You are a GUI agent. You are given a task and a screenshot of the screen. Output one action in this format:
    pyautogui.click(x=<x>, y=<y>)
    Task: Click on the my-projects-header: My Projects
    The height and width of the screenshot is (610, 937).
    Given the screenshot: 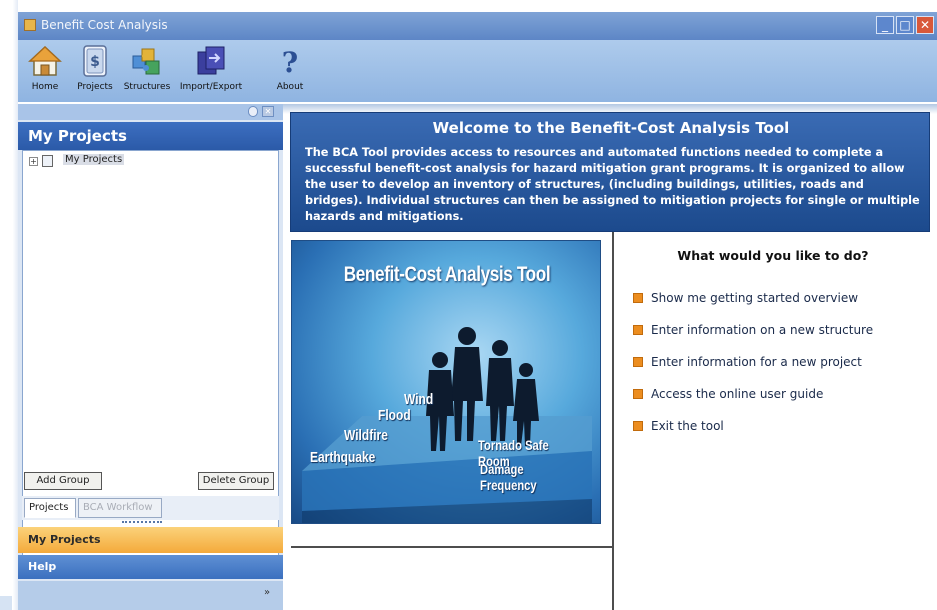 What is the action you would take?
    pyautogui.click(x=150, y=136)
    